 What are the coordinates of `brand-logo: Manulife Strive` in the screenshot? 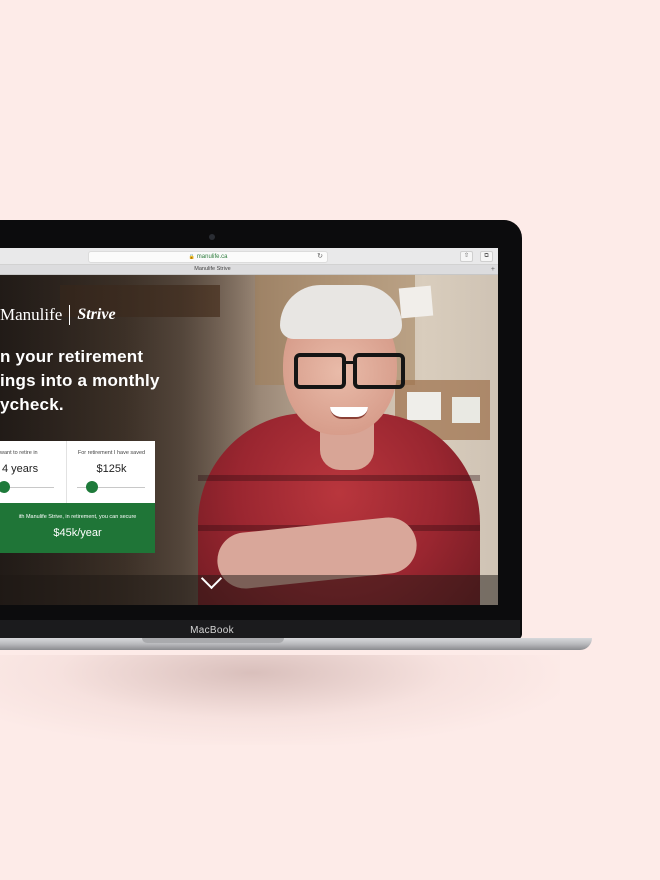 It's located at (58, 315).